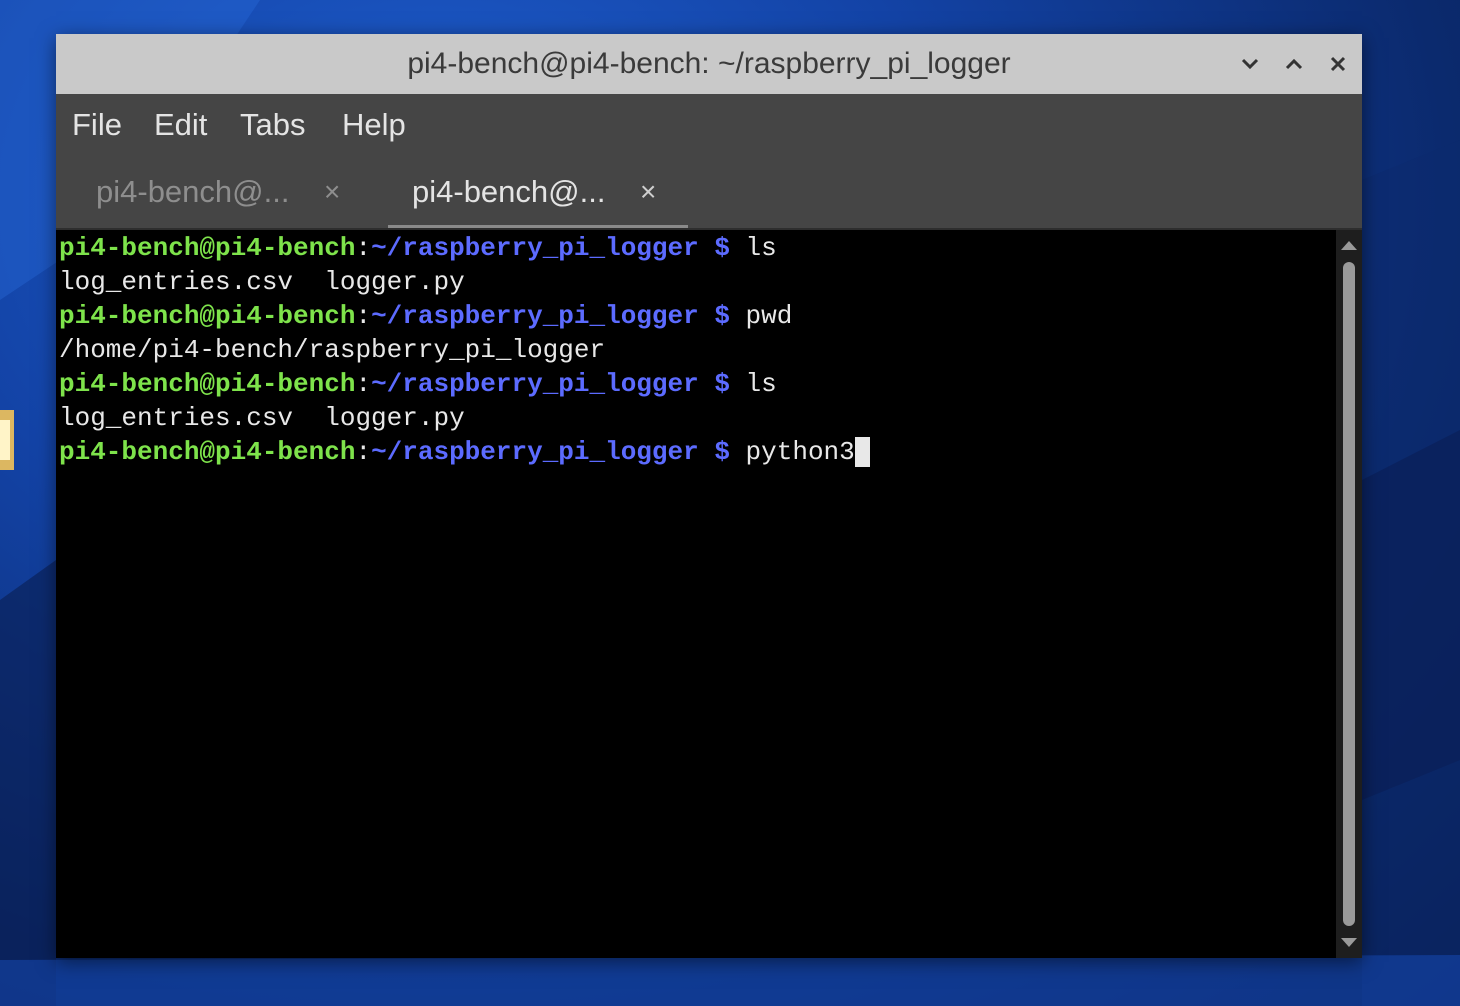 The height and width of the screenshot is (1006, 1460). I want to click on tab-bar: pi4-bench@... × pi4-bench@... ×, so click(709, 193).